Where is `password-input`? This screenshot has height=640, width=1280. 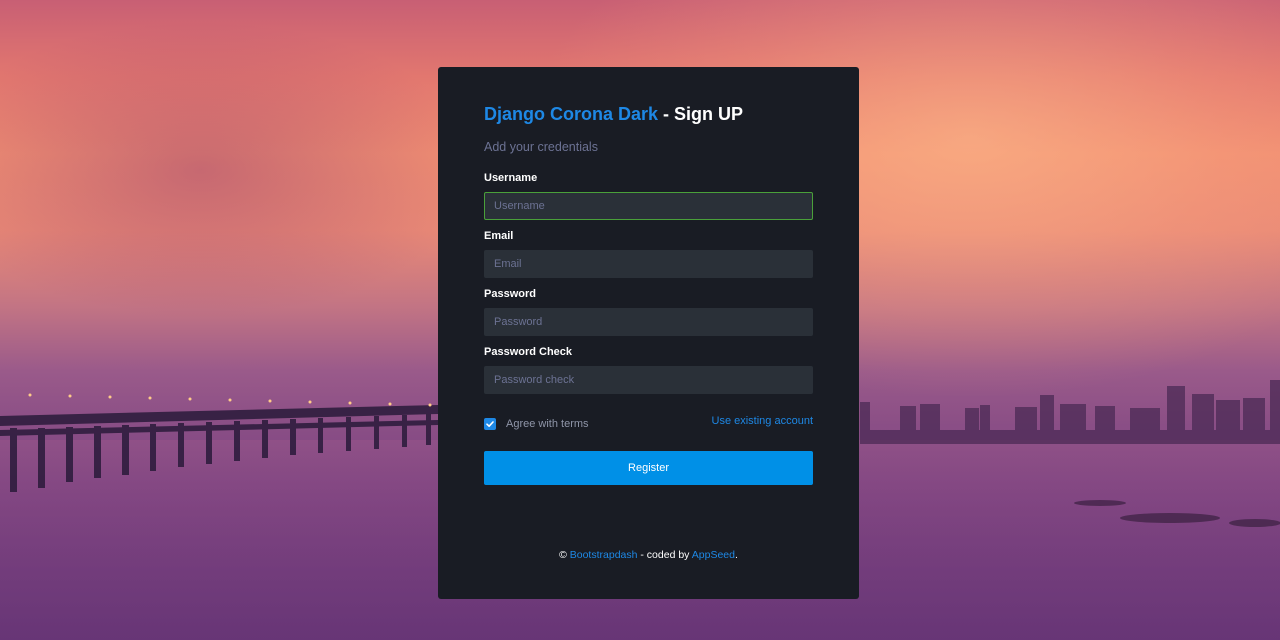
password-input is located at coordinates (648, 322).